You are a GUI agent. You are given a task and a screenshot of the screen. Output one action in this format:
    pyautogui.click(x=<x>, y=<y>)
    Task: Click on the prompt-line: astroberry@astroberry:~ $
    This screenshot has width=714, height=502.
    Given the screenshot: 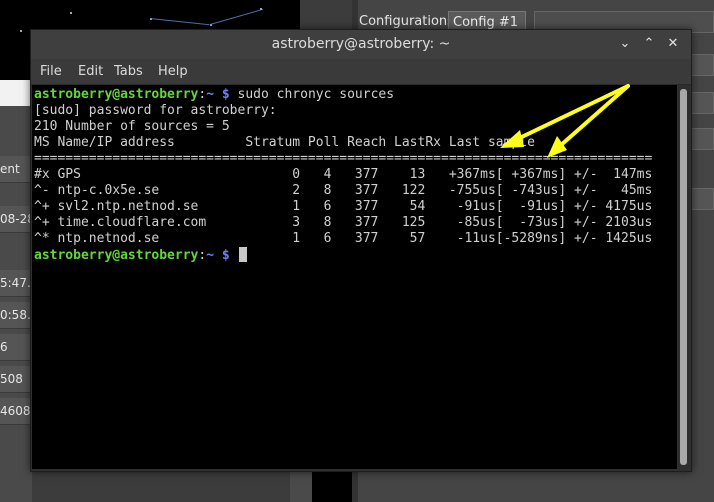 What is the action you would take?
    pyautogui.click(x=140, y=255)
    